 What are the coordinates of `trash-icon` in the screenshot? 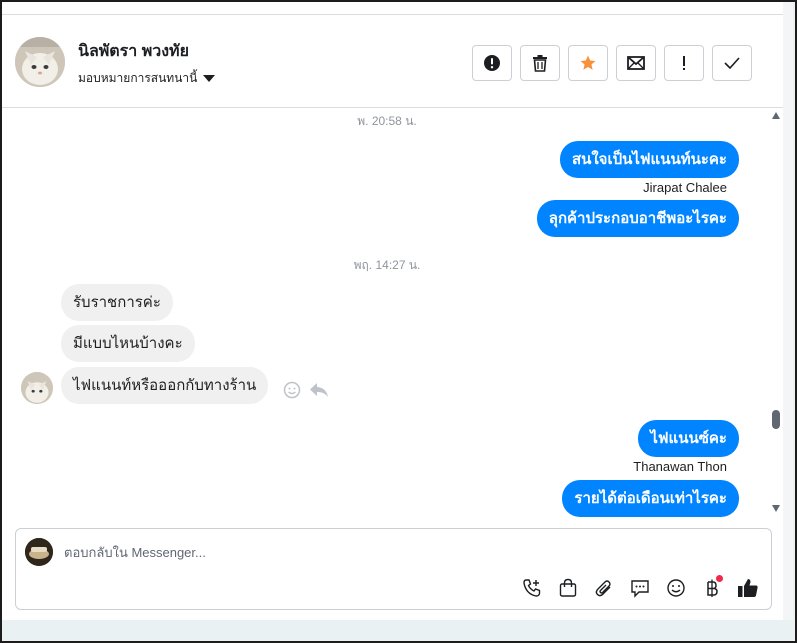 It's located at (540, 63).